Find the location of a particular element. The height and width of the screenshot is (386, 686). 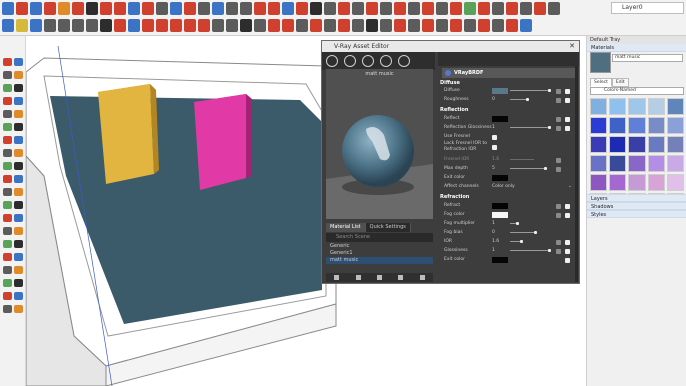

model-info-icon is located at coordinates (92, 25).